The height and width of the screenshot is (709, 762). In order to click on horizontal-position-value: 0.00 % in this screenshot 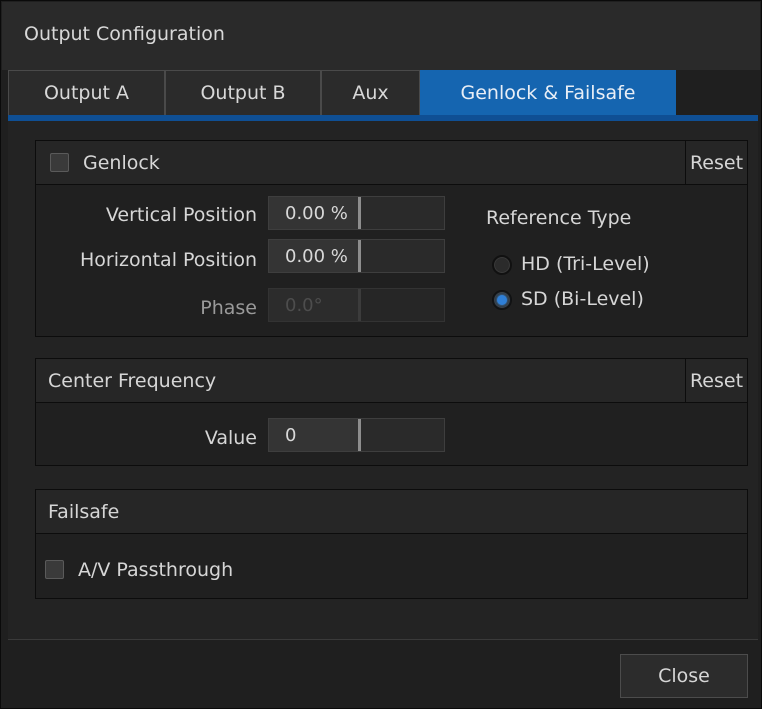, I will do `click(316, 256)`.